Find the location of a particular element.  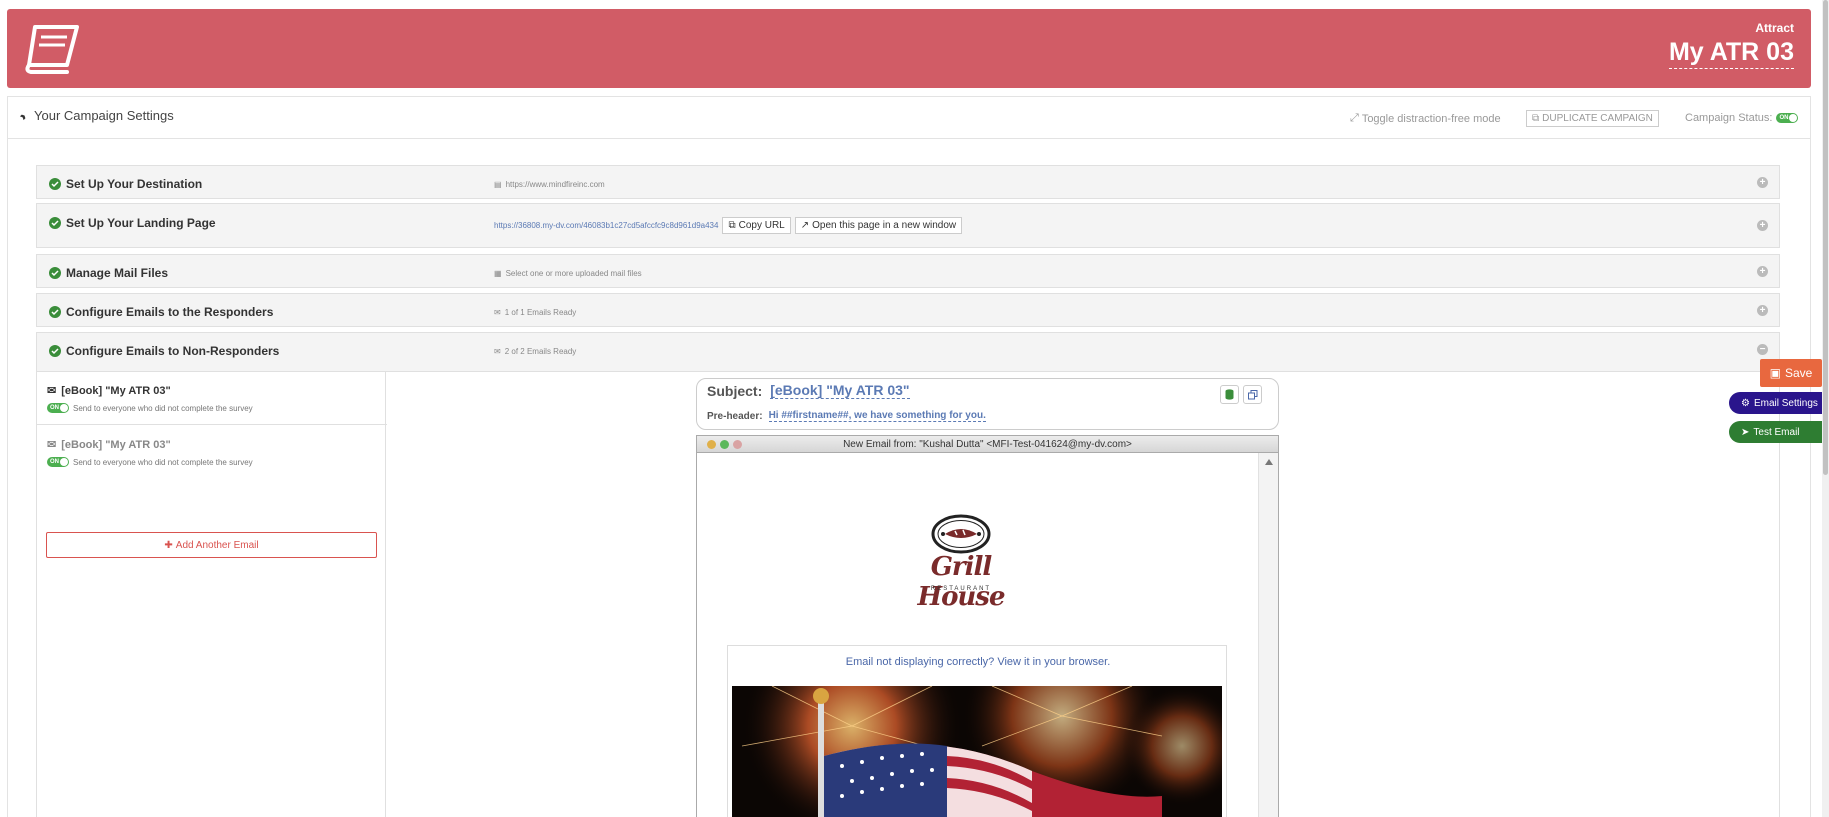

plus-icon: ✚ is located at coordinates (168, 545).